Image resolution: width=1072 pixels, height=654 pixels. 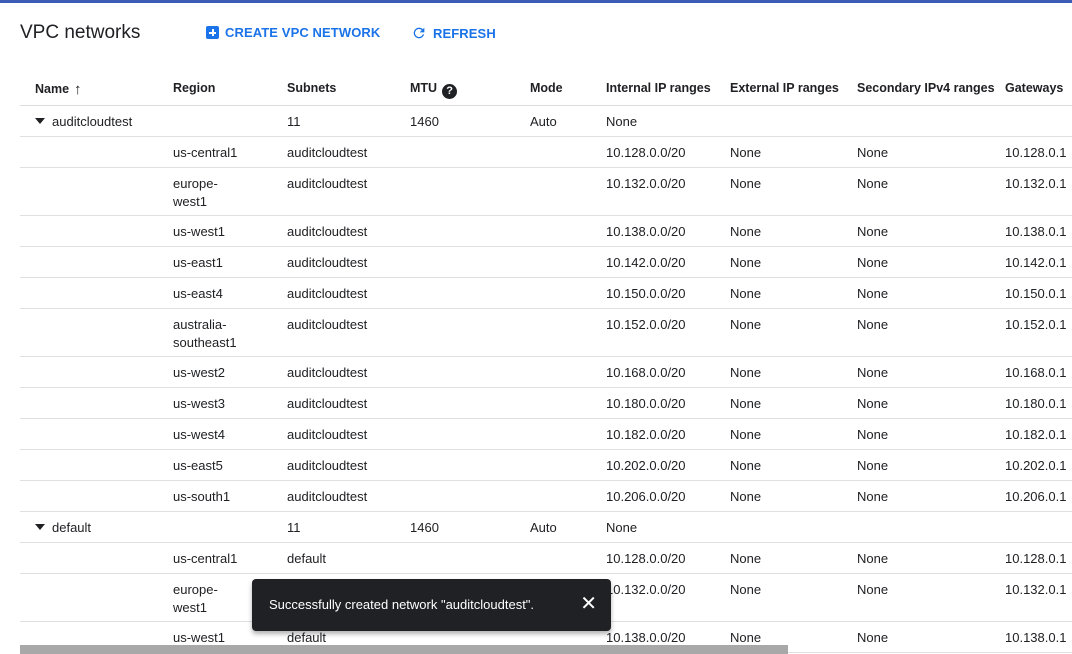 What do you see at coordinates (784, 88) in the screenshot?
I see `column-header-external-ip-ranges: External IP ranges` at bounding box center [784, 88].